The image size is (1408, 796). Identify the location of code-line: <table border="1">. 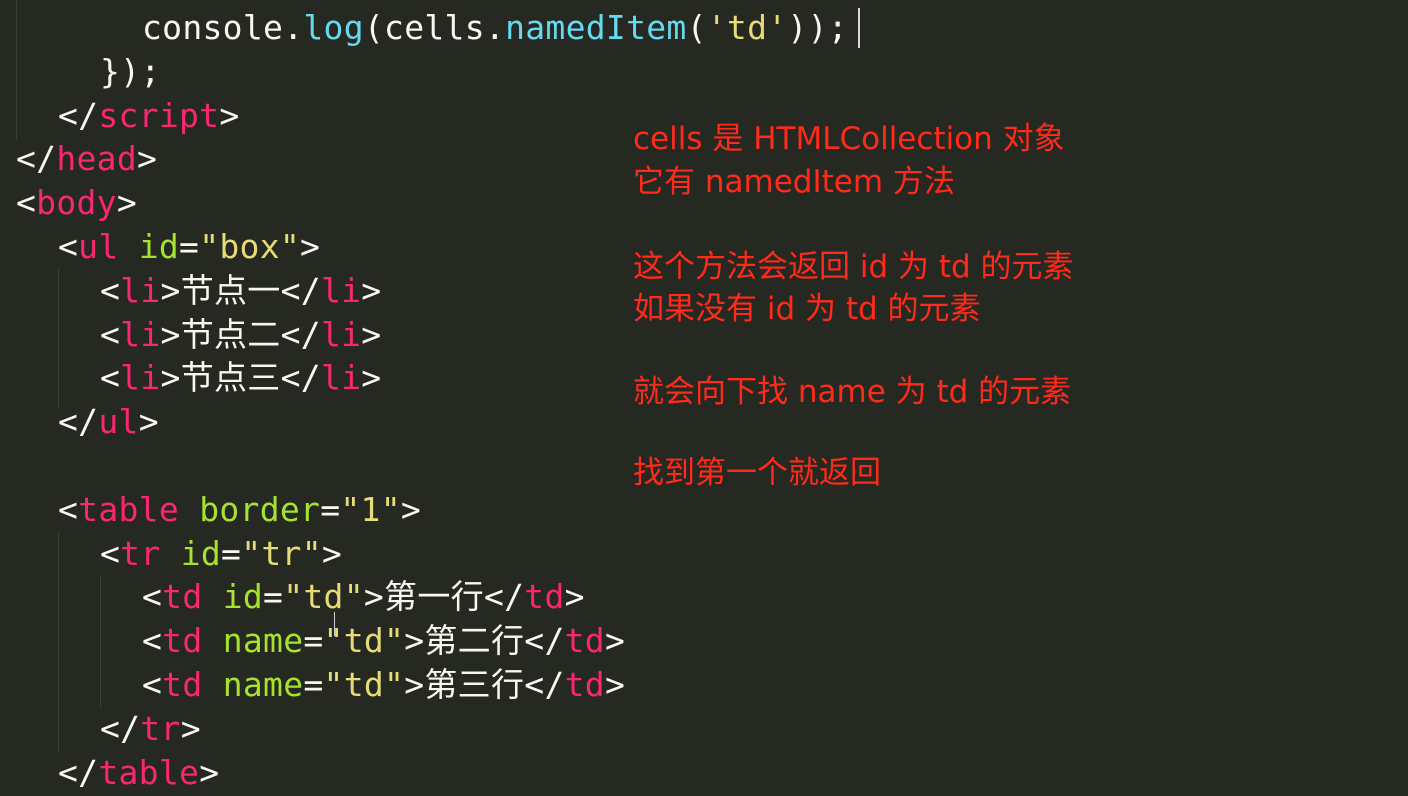
(239, 510).